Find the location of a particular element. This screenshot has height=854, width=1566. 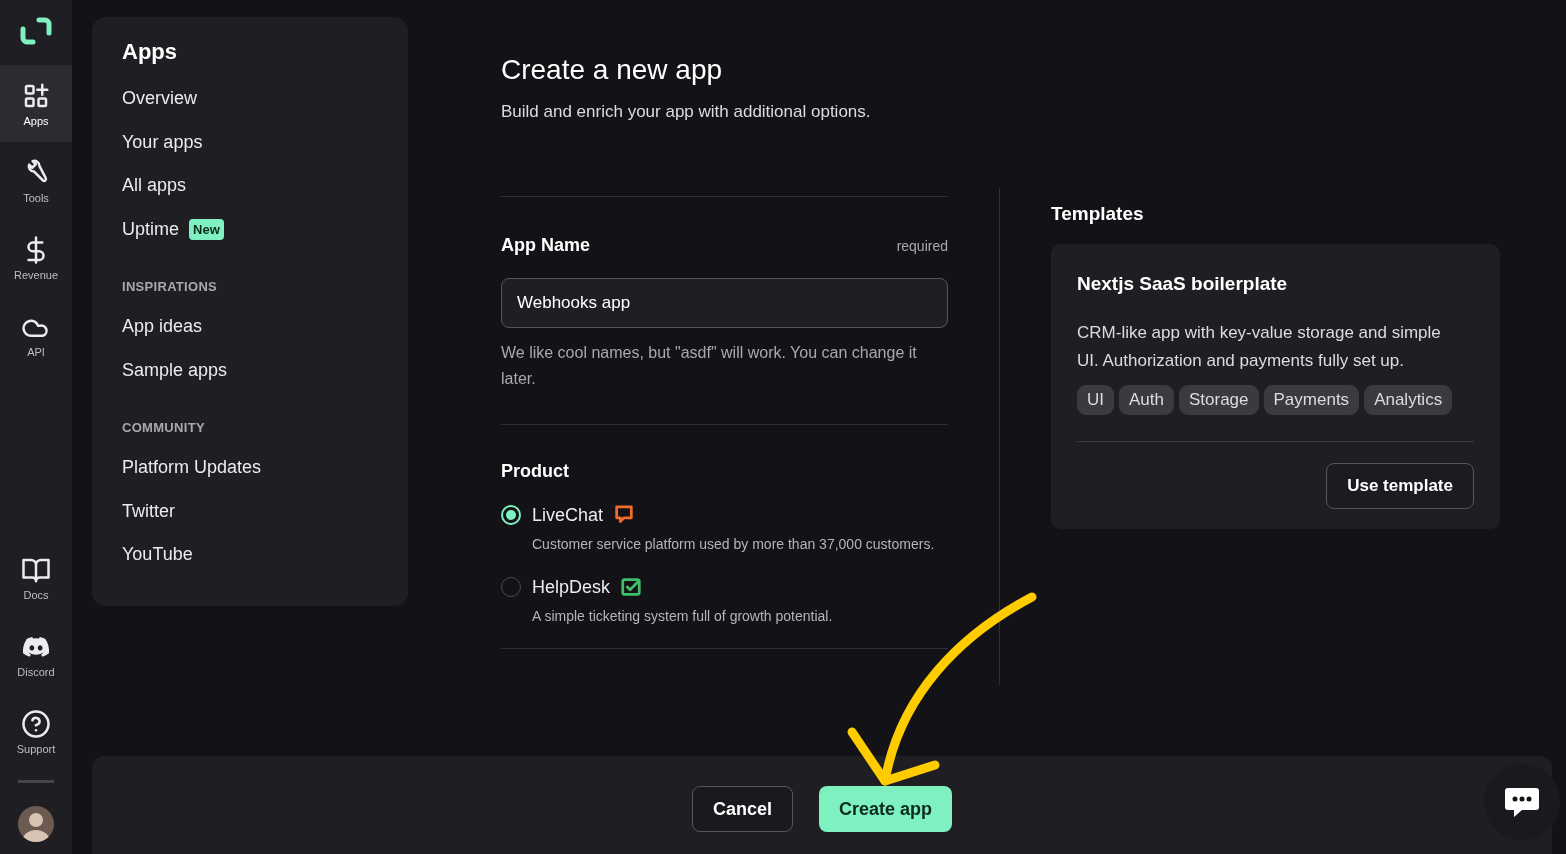

nav-item: YouTube is located at coordinates (250, 555).